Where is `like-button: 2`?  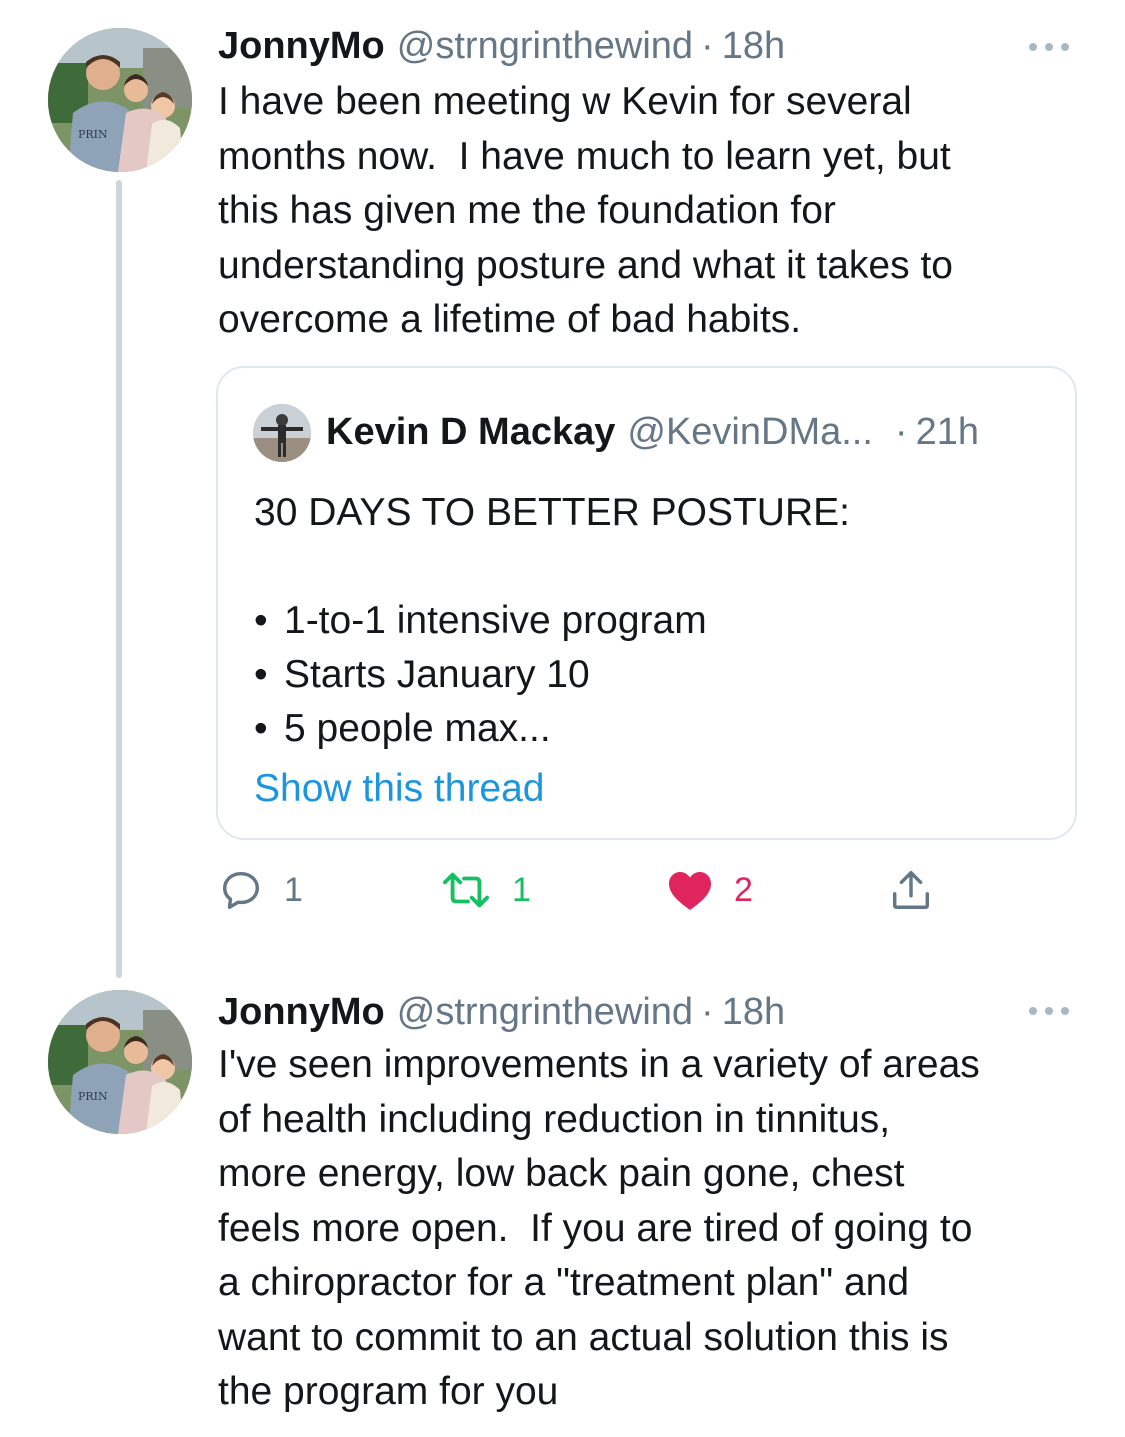 like-button: 2 is located at coordinates (709, 890).